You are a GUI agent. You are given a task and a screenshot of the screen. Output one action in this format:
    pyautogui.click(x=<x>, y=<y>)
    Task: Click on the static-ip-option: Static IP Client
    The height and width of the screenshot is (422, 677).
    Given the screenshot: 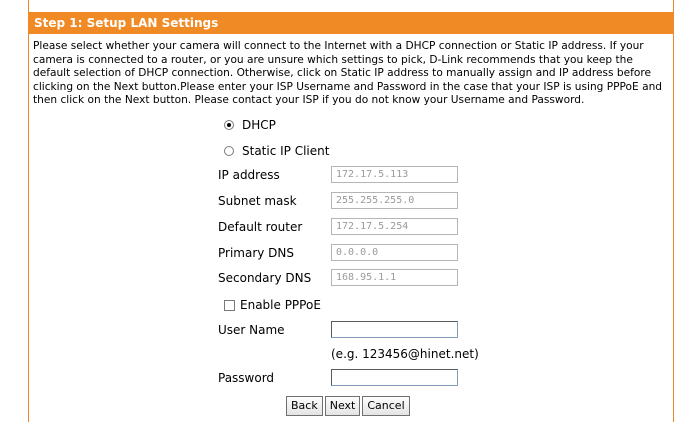 What is the action you would take?
    pyautogui.click(x=276, y=151)
    